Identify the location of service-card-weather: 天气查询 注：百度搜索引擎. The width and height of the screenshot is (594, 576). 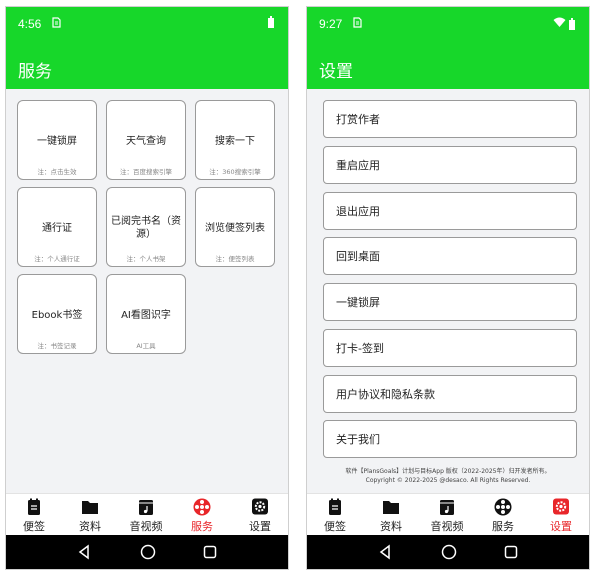
(146, 140).